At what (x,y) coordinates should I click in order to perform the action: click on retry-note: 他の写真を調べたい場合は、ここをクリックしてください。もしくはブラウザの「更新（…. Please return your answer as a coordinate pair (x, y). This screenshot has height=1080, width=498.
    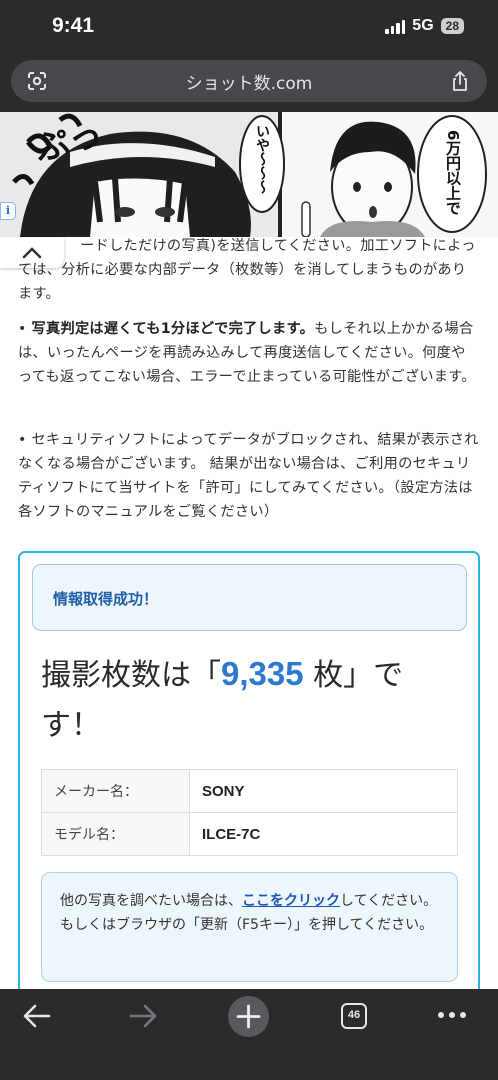
    Looking at the image, I should click on (249, 927).